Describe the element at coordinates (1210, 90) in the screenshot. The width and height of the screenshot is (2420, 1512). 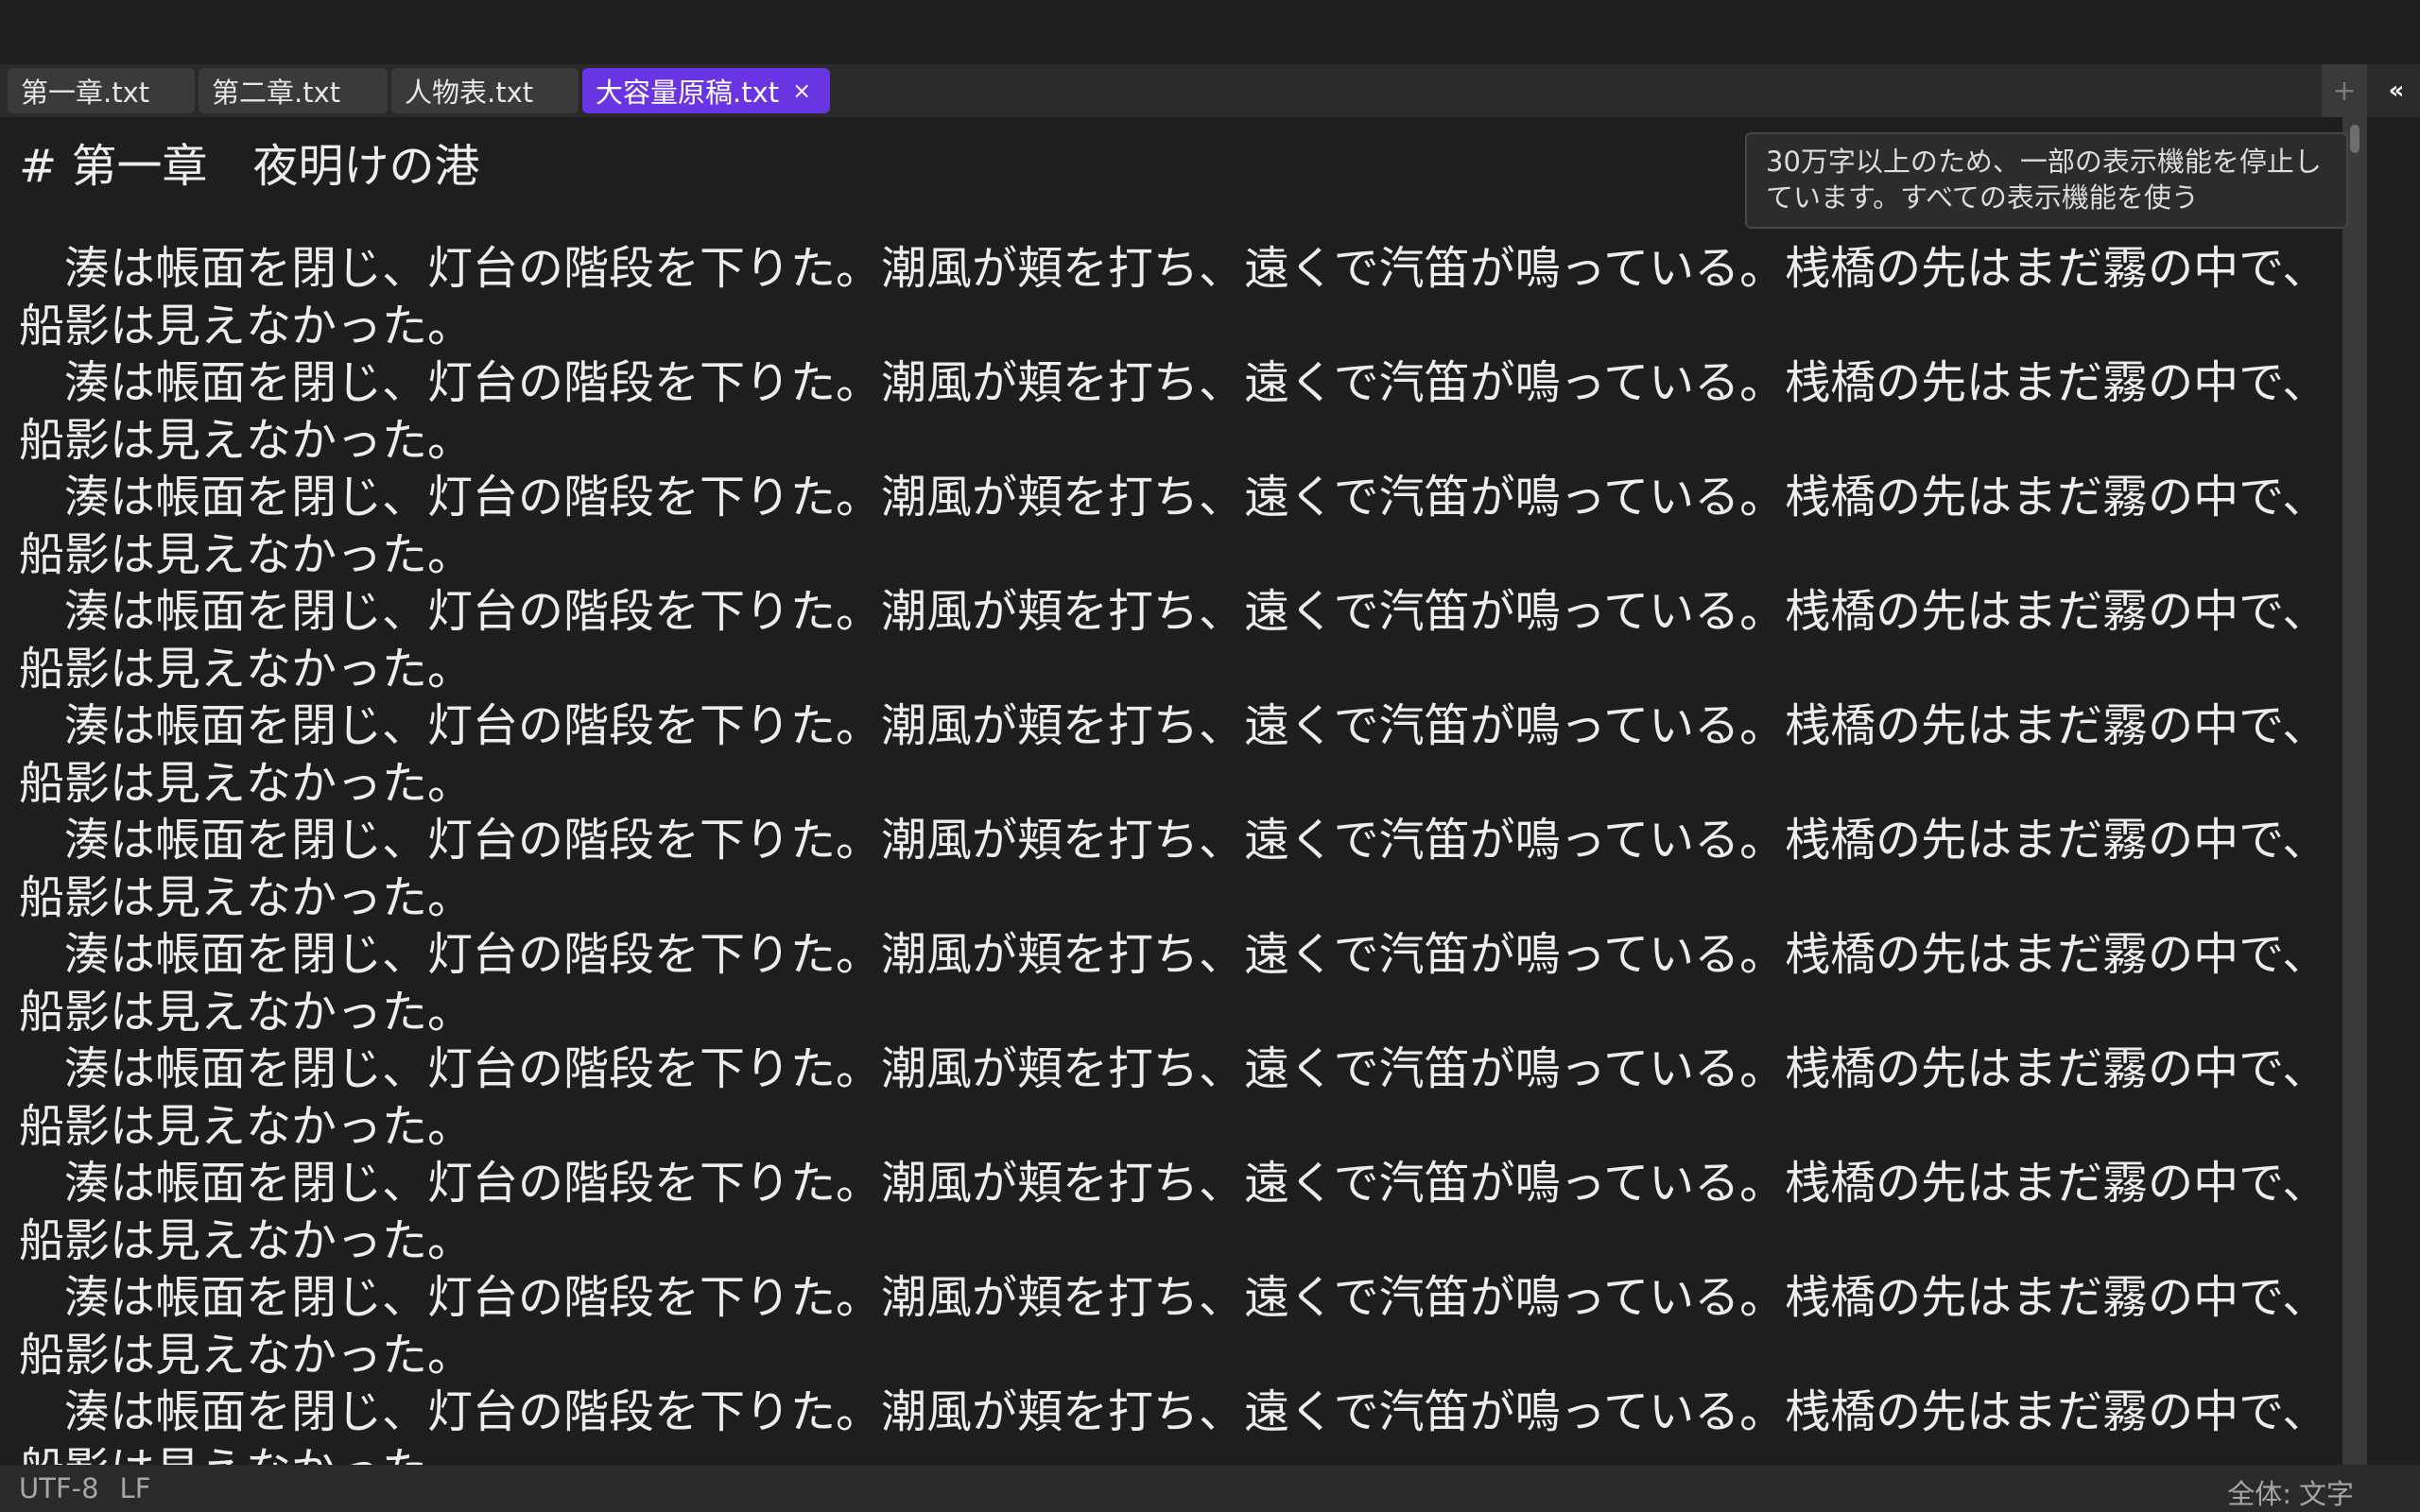
I see `tab-bar: 第一章.txt 第二章.txt 人物表.txt 大容量原稿.txt × + «` at that location.